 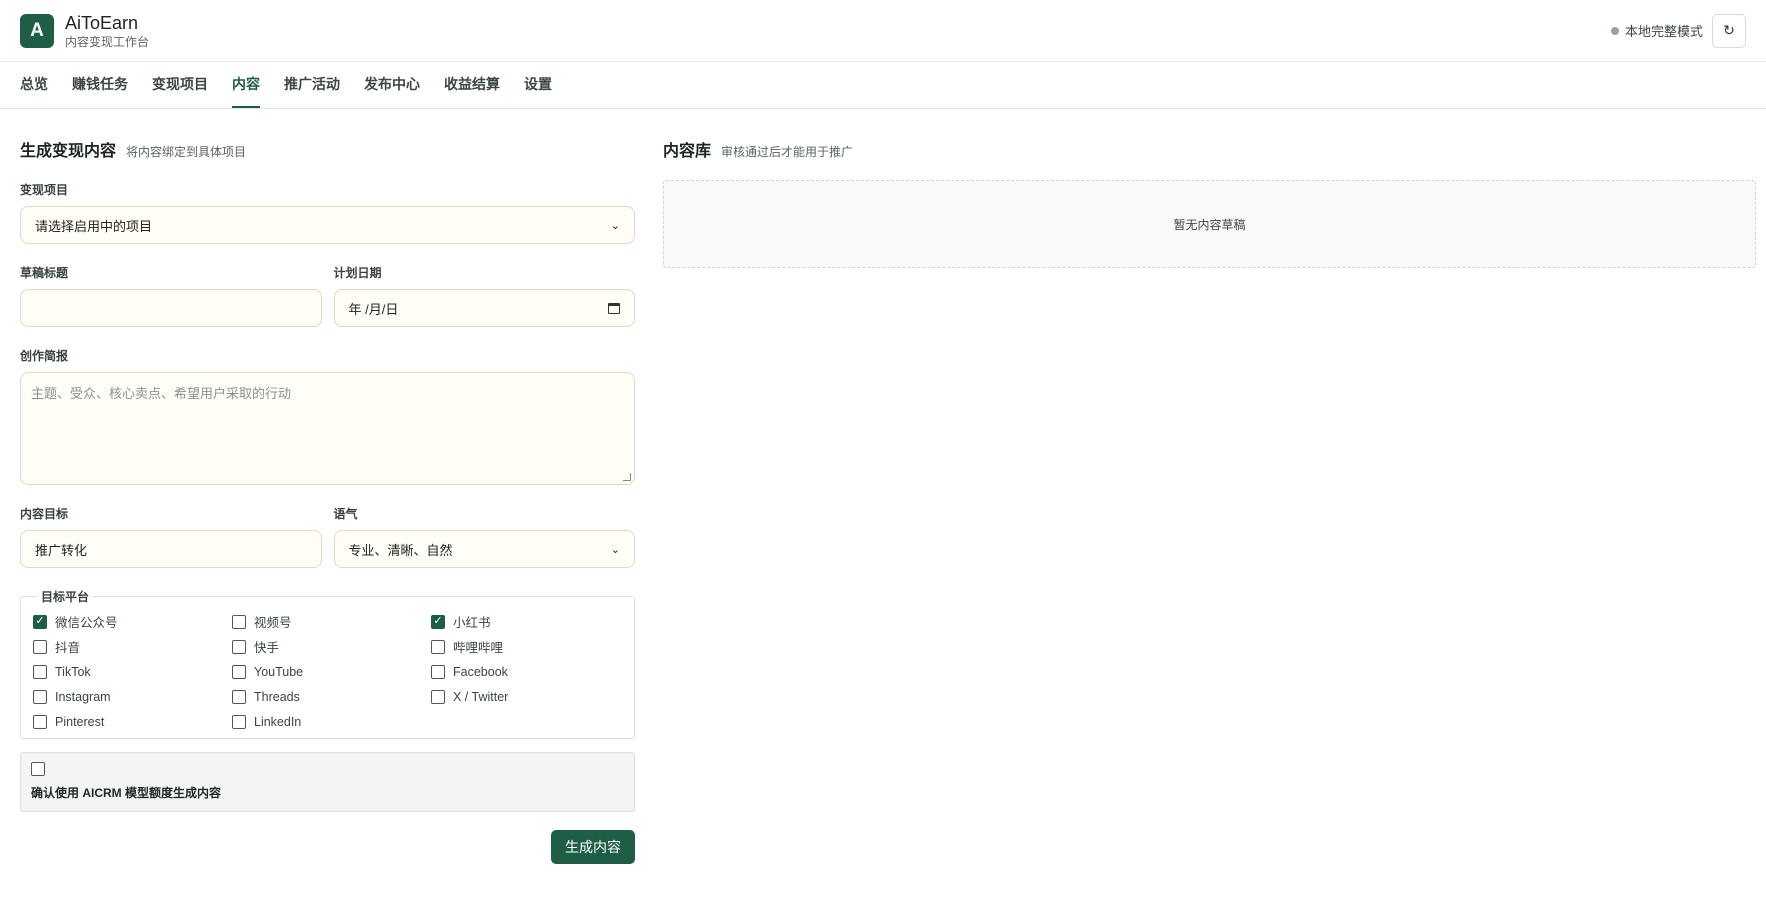 I want to click on app-subtitle: 内容变现工作台, so click(x=107, y=41).